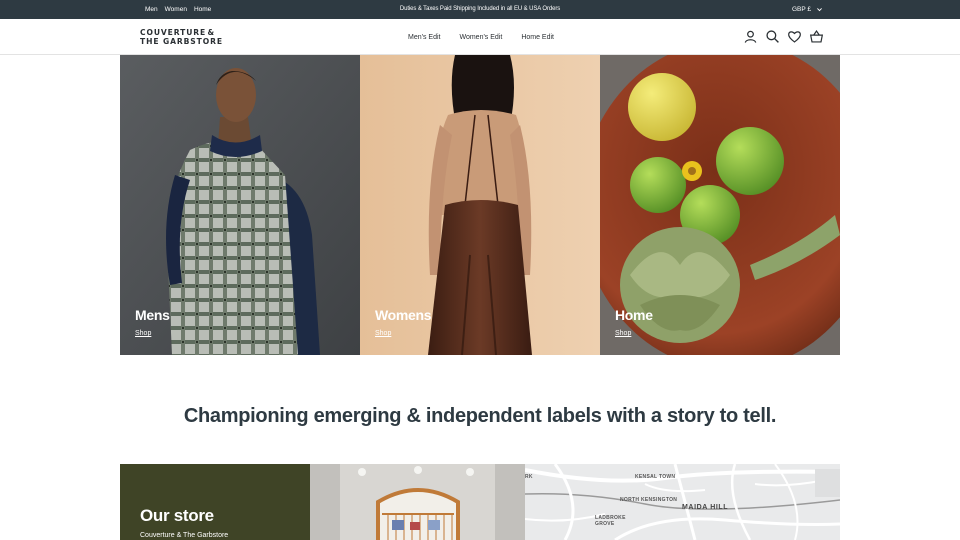  Describe the element at coordinates (417, 502) in the screenshot. I see `store-interior-image` at that location.